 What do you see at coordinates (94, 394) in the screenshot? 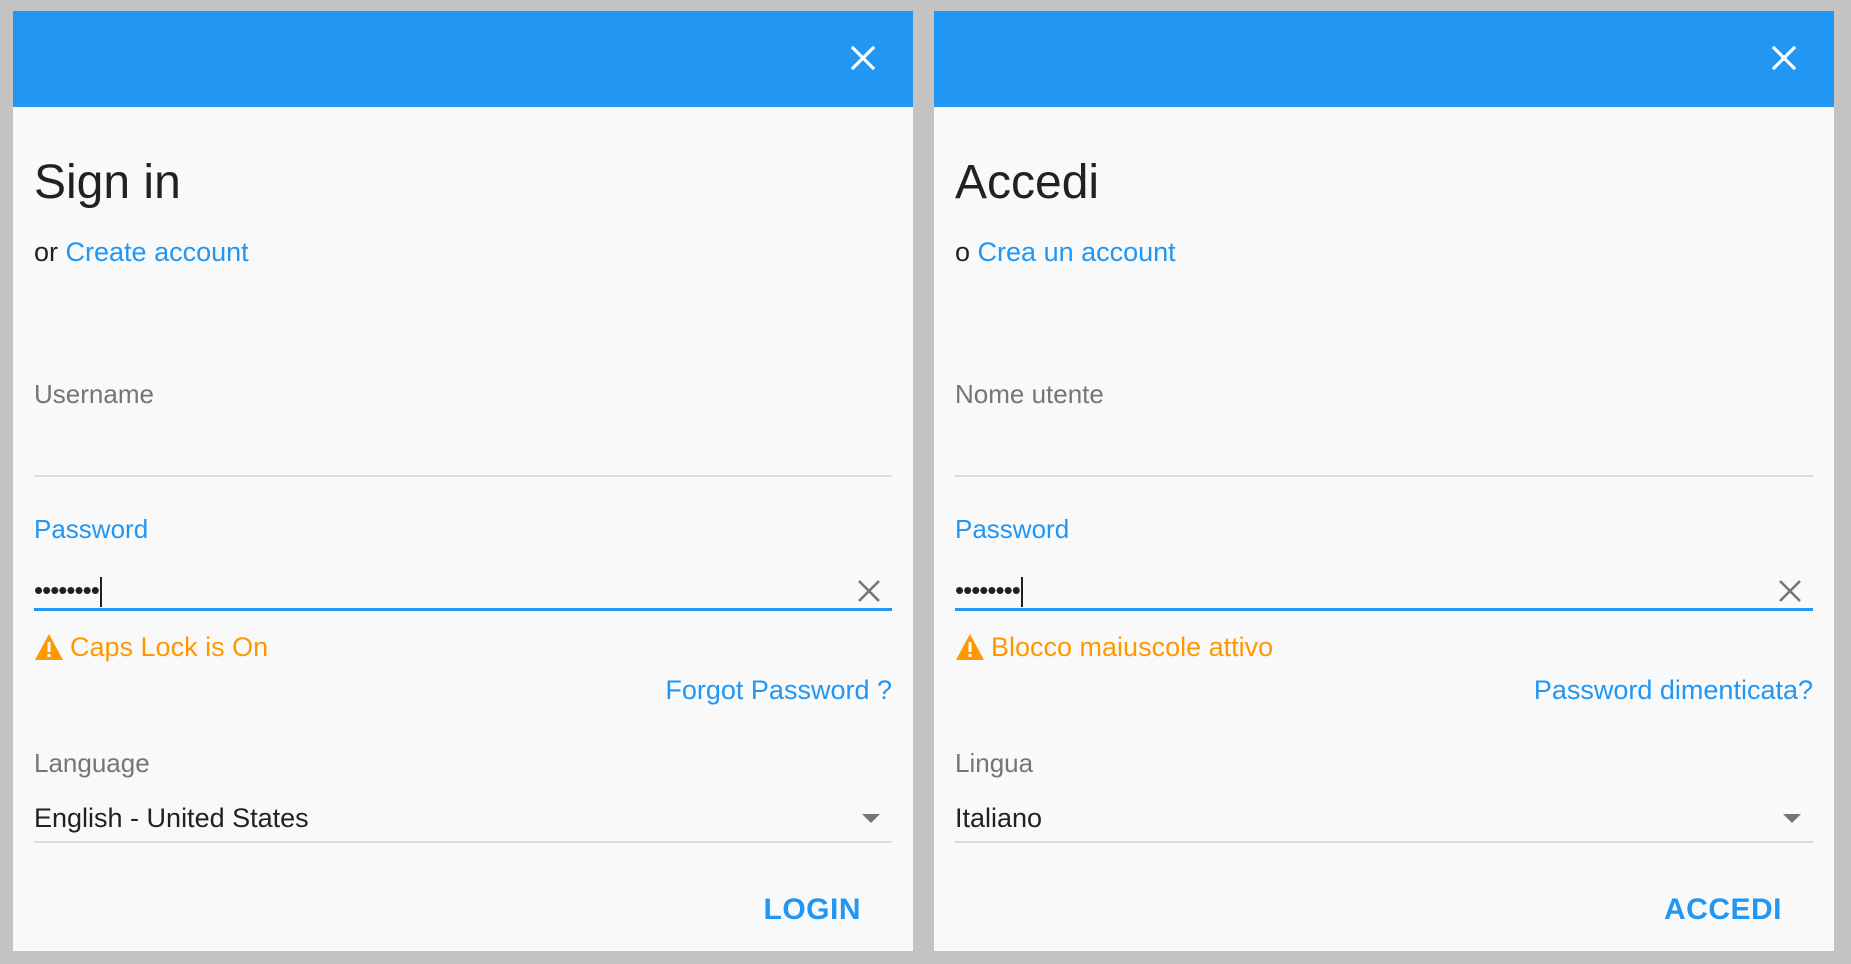
I see `username-label: Username` at bounding box center [94, 394].